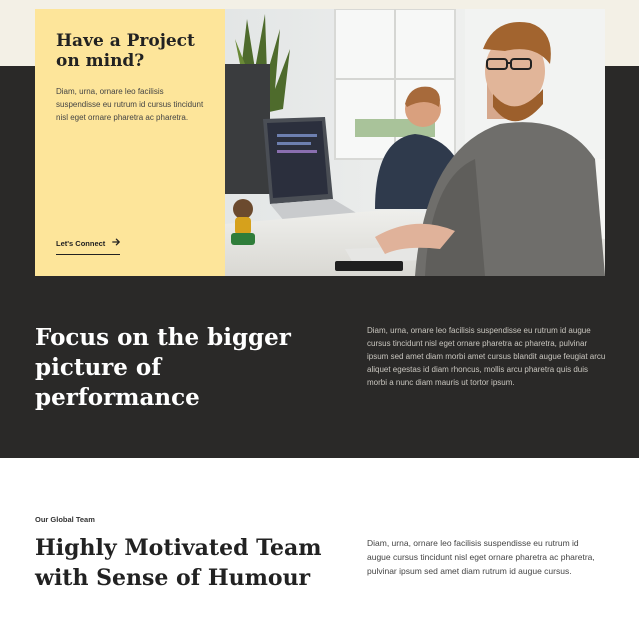 This screenshot has height=620, width=639. Describe the element at coordinates (125, 51) in the screenshot. I see `card-title: Have a Project on mind?` at that location.